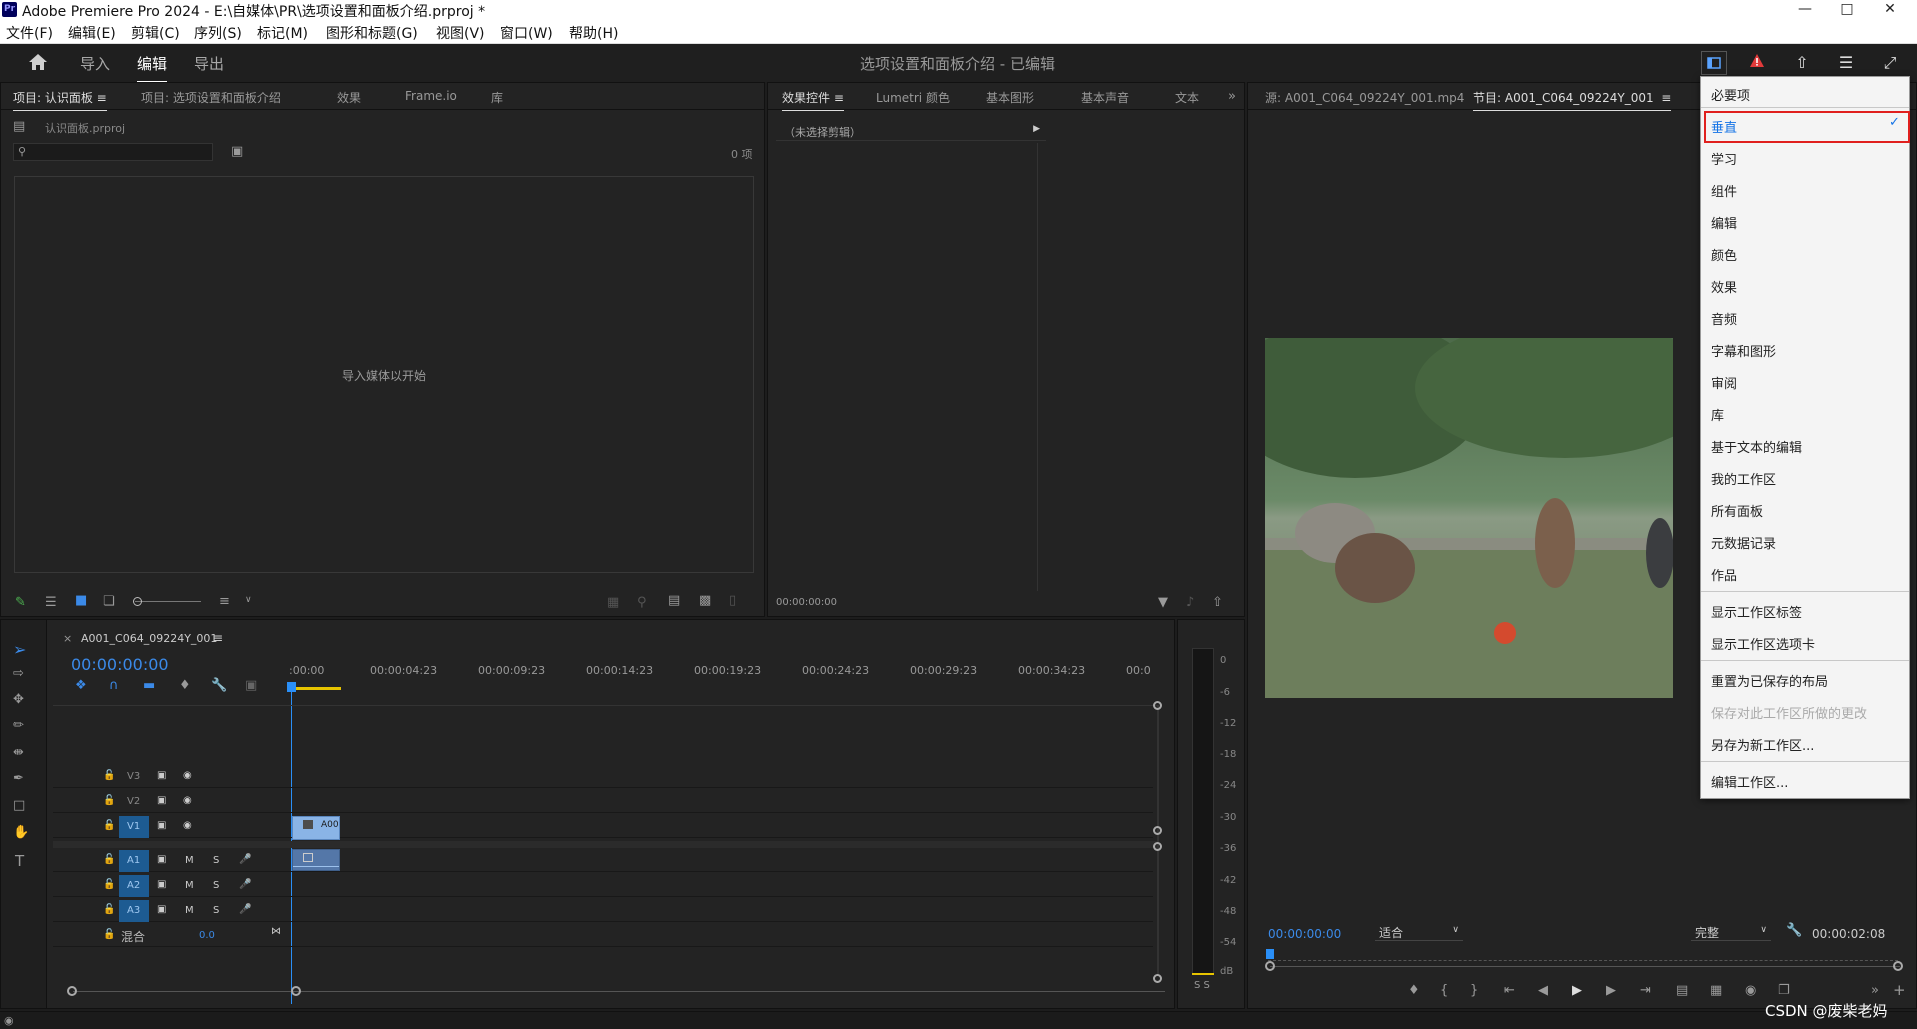  What do you see at coordinates (1270, 954) in the screenshot?
I see `program-playhead` at bounding box center [1270, 954].